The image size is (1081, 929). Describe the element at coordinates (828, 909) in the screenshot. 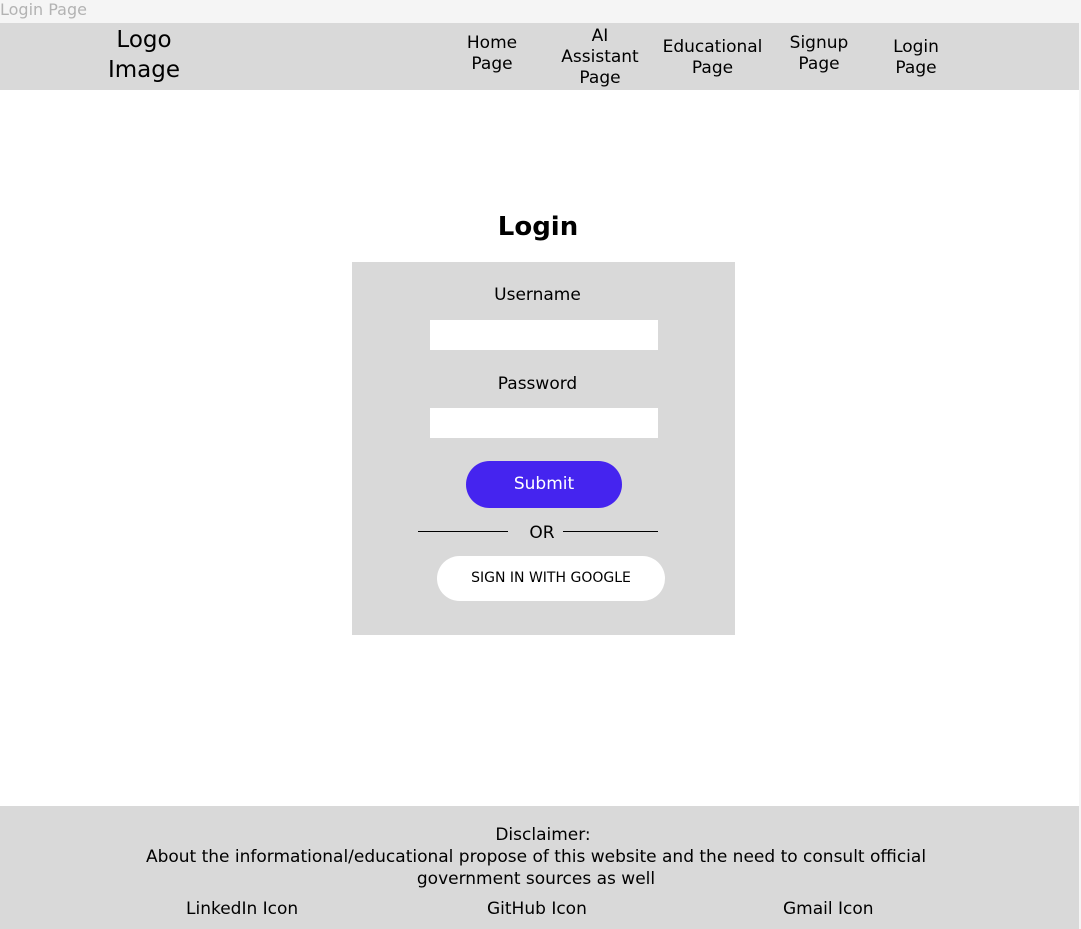

I see `gmail-icon: Gmail Icon` at that location.